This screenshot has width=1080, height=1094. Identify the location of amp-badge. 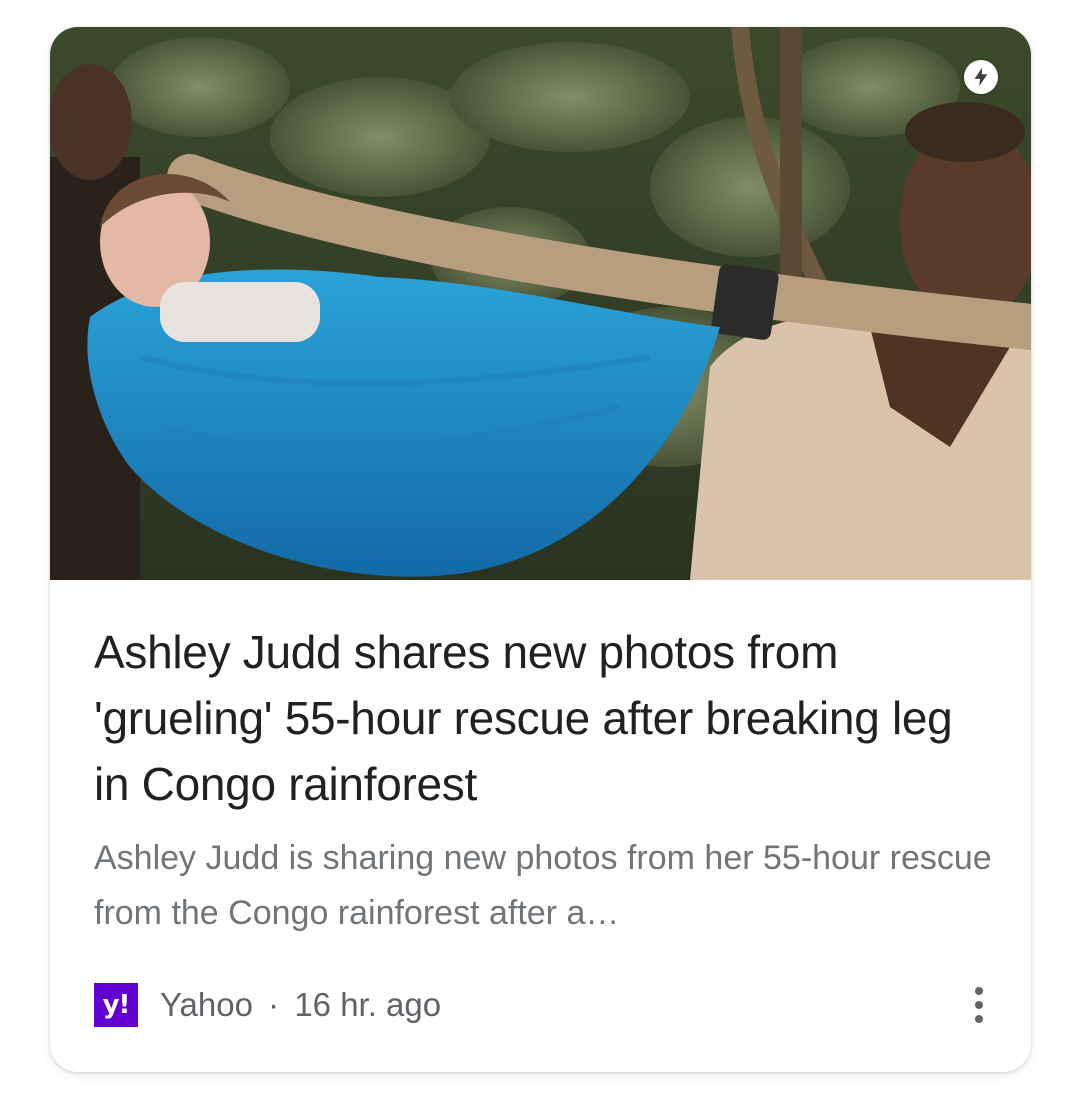
(981, 77).